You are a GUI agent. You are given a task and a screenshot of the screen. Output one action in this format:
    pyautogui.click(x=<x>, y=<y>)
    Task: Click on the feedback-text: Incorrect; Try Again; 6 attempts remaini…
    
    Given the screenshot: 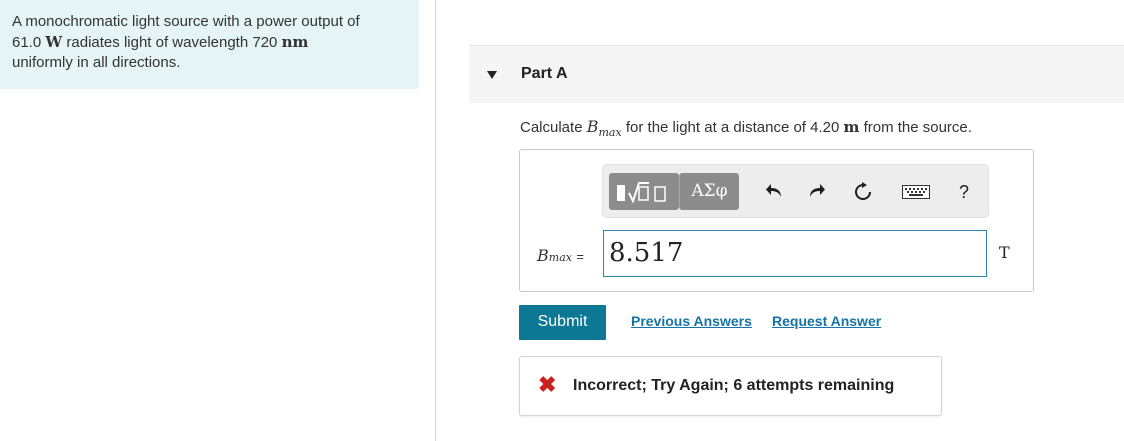 What is the action you would take?
    pyautogui.click(x=734, y=385)
    